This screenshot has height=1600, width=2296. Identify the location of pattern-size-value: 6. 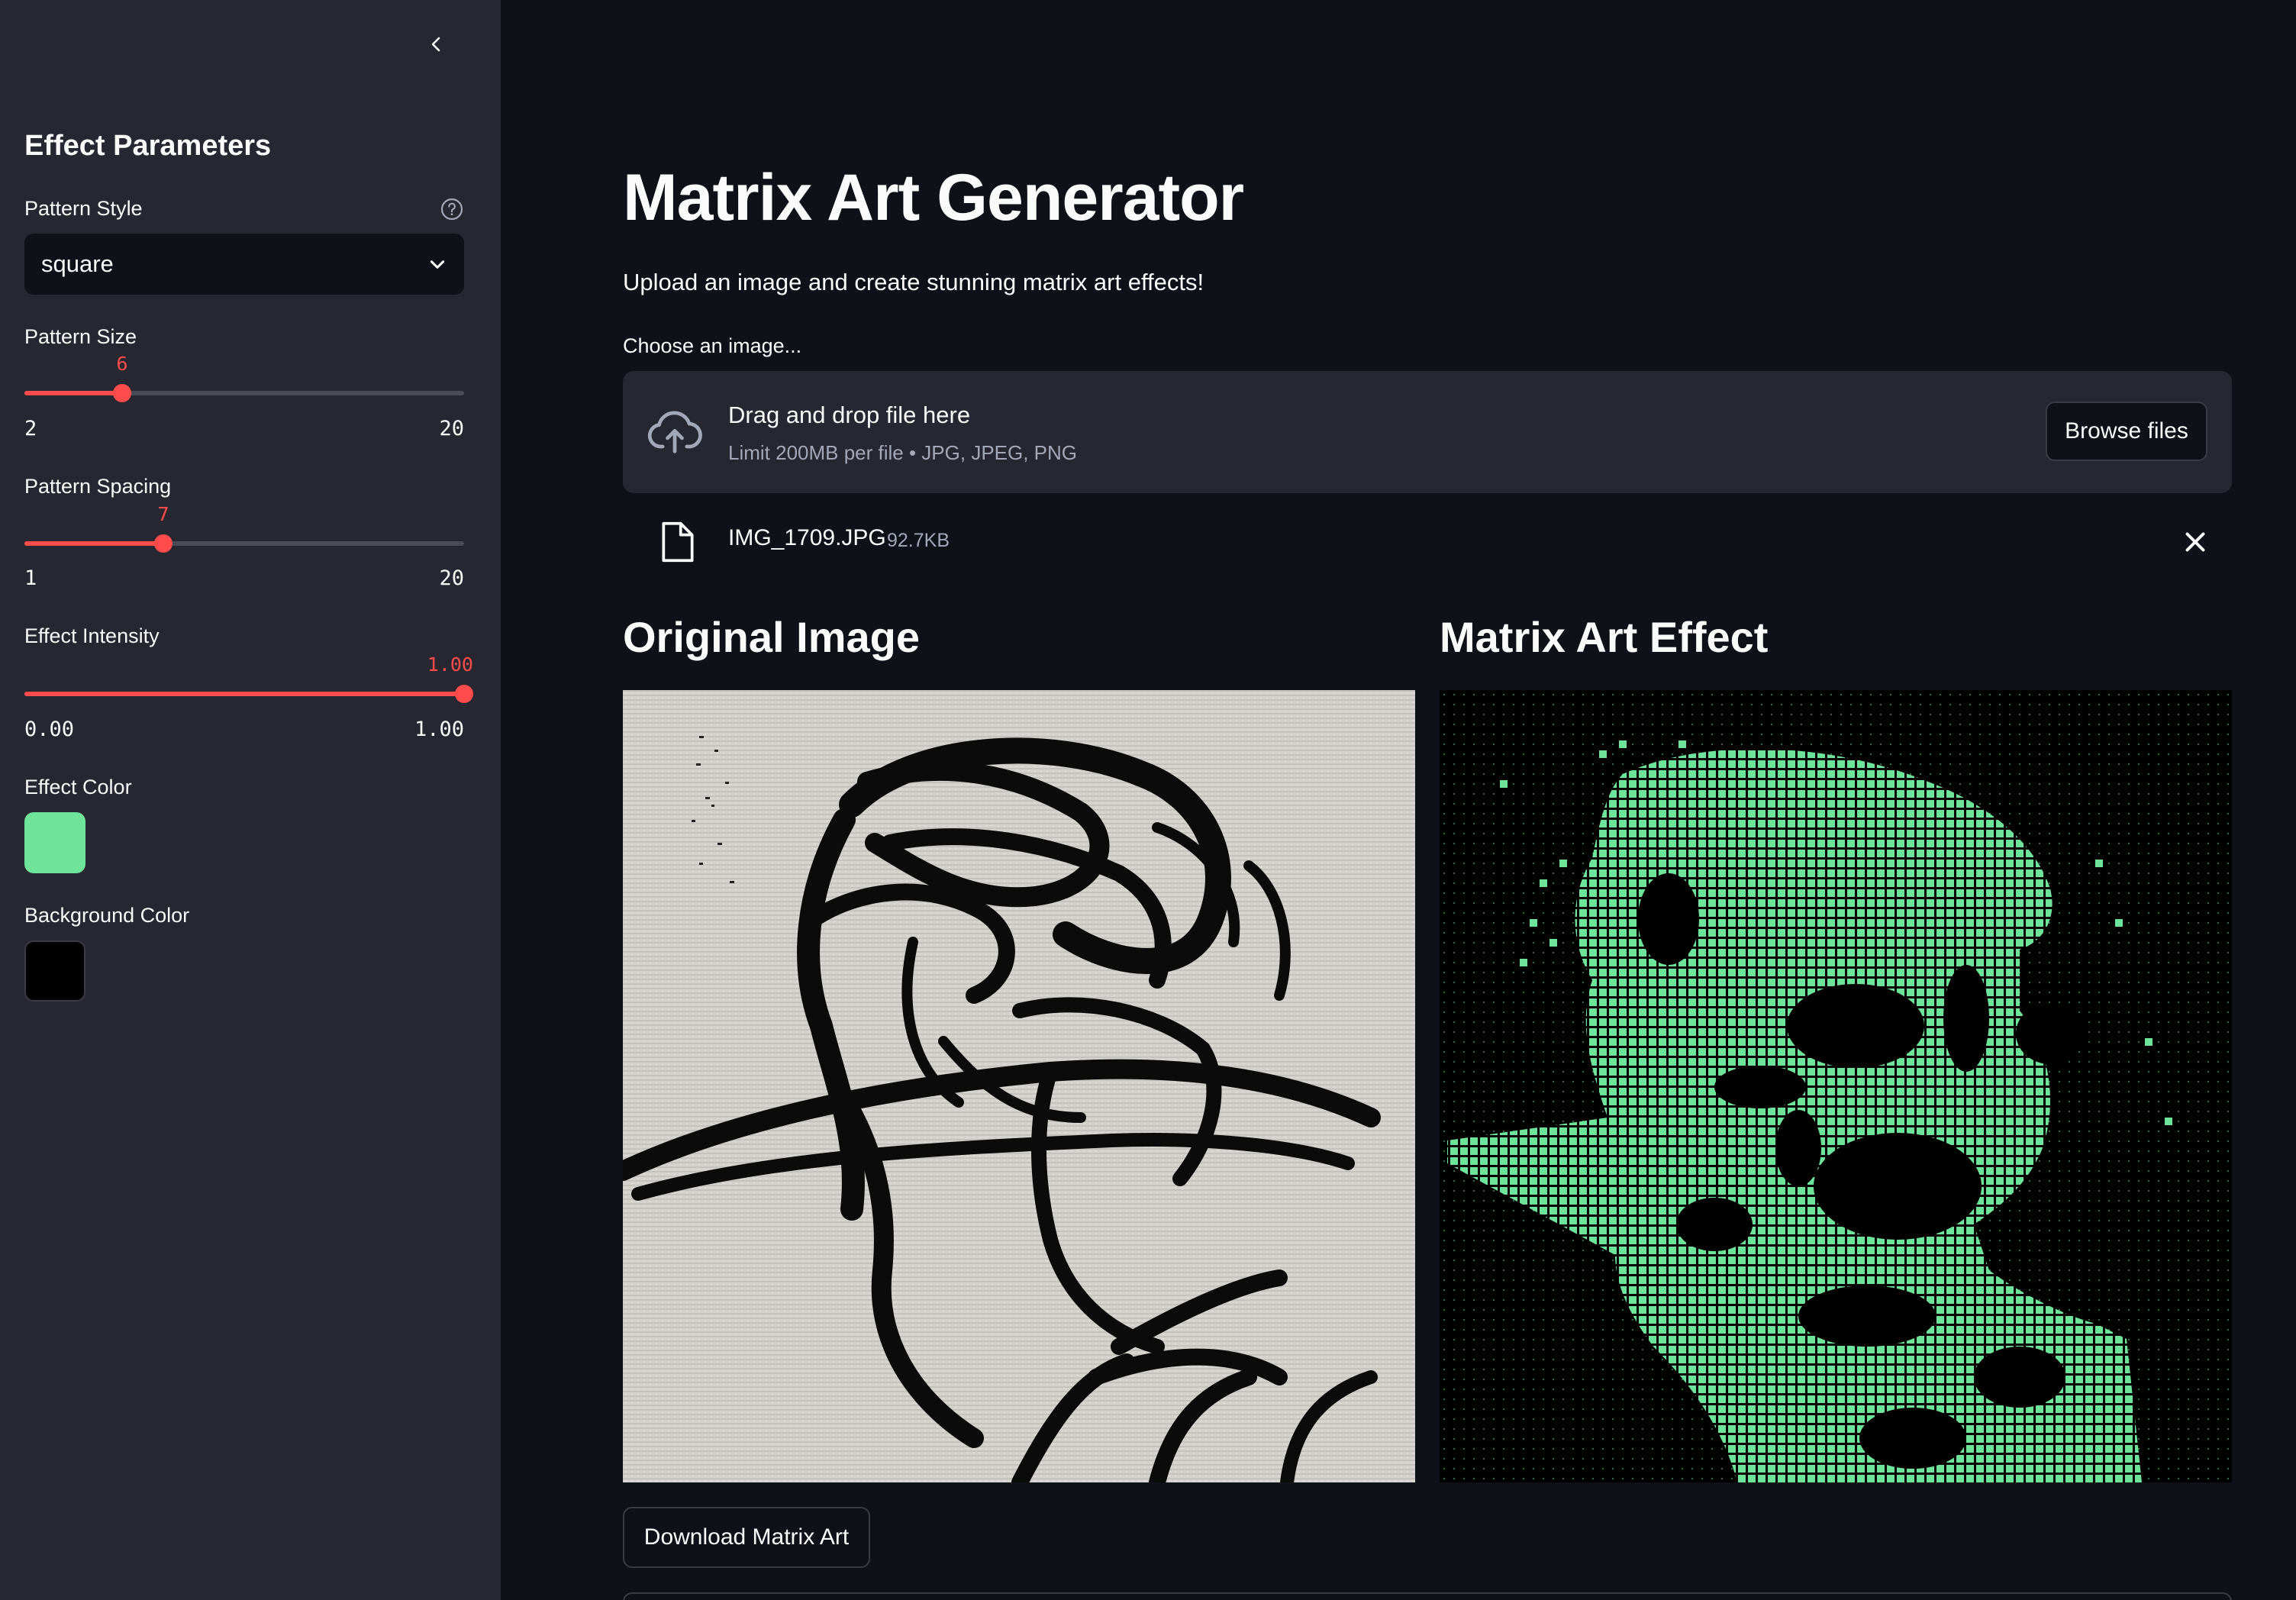
(122, 364).